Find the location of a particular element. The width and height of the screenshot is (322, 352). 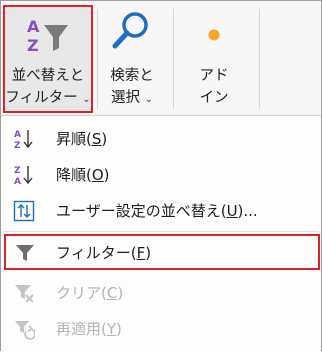

menu-item-reapply: 再適用(Y) is located at coordinates (161, 328).